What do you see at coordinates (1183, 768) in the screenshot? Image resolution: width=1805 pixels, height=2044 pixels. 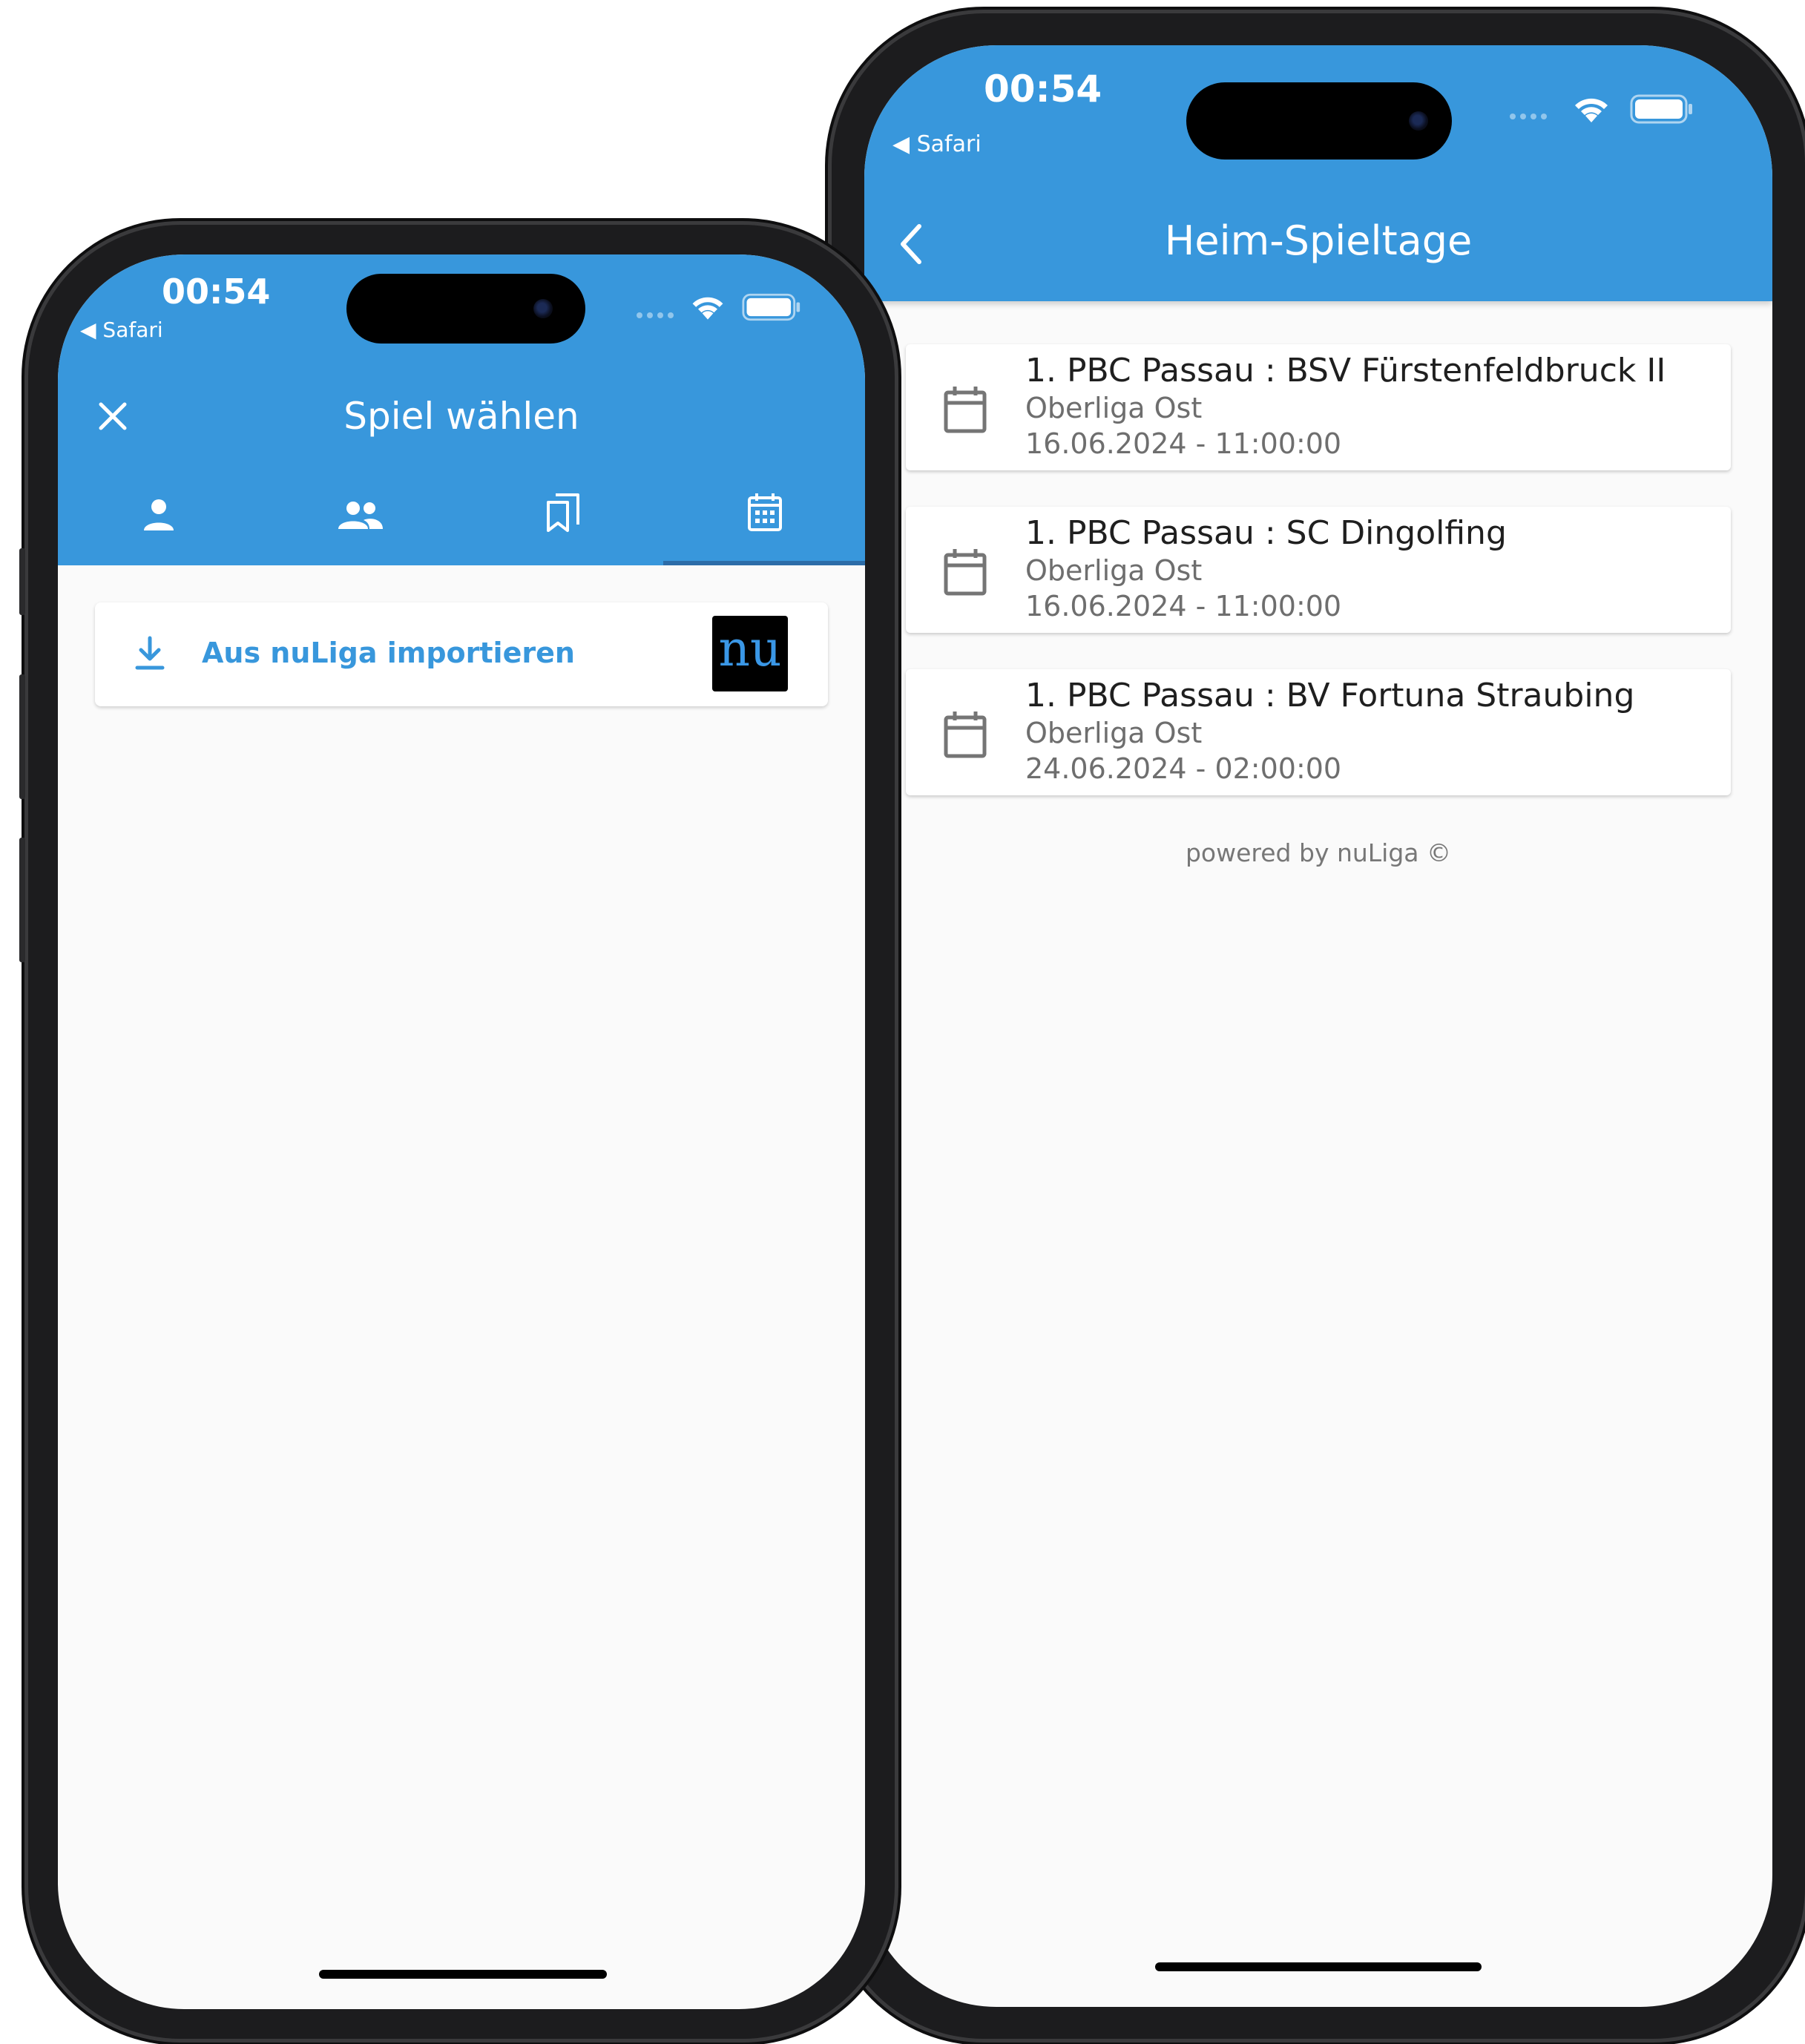 I see `match-datetime: 24.06.2024 - 02:00:00` at bounding box center [1183, 768].